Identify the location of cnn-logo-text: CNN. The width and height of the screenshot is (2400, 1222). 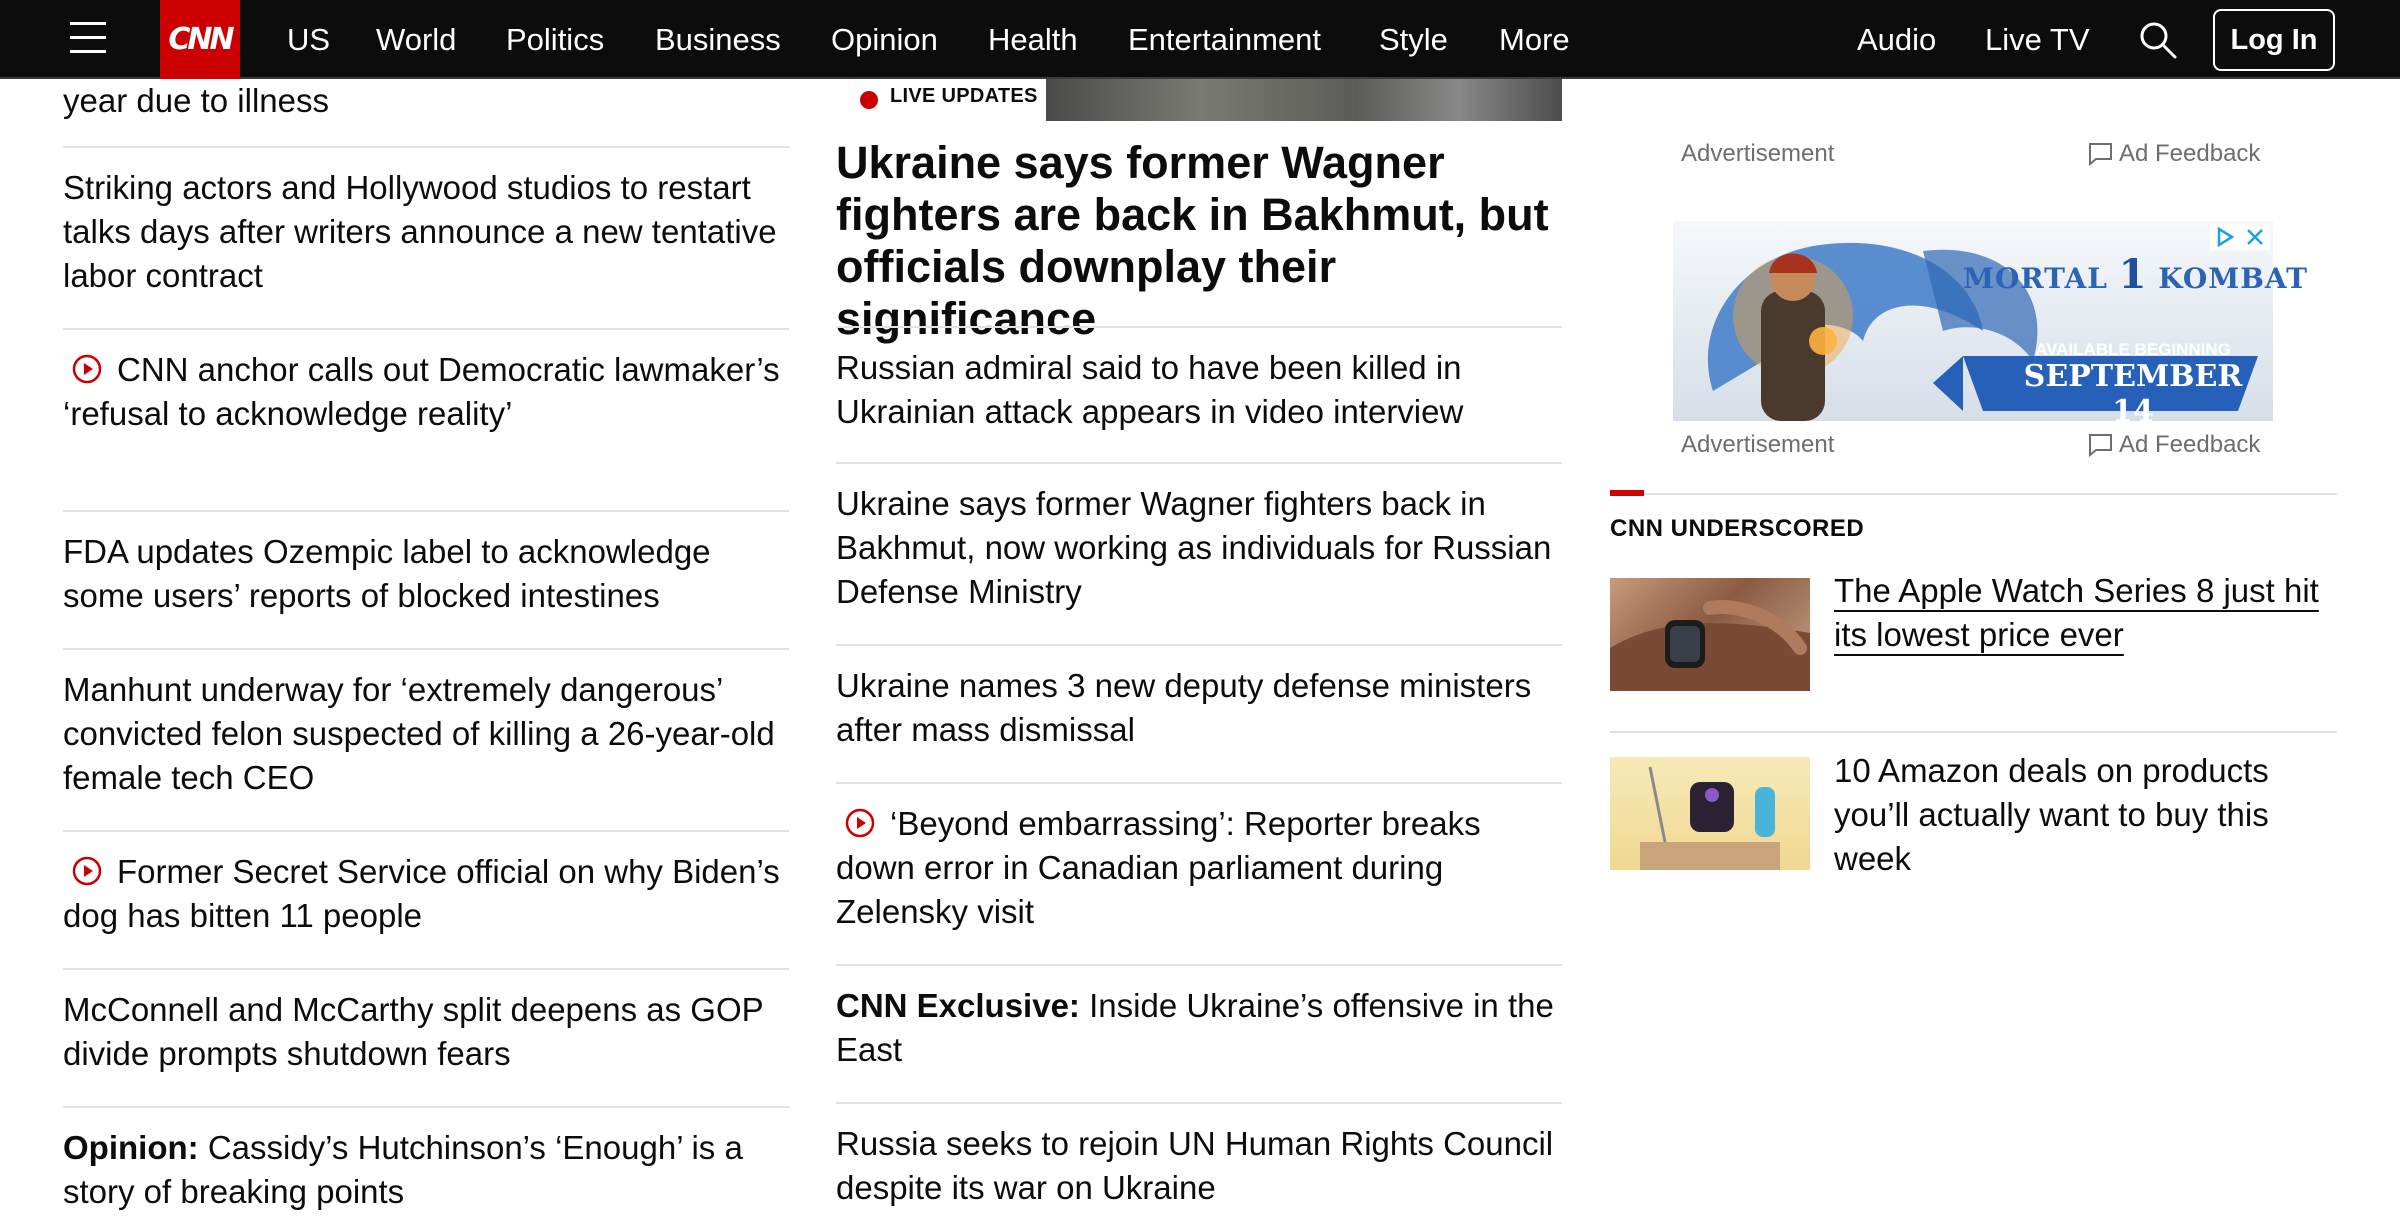
(201, 39).